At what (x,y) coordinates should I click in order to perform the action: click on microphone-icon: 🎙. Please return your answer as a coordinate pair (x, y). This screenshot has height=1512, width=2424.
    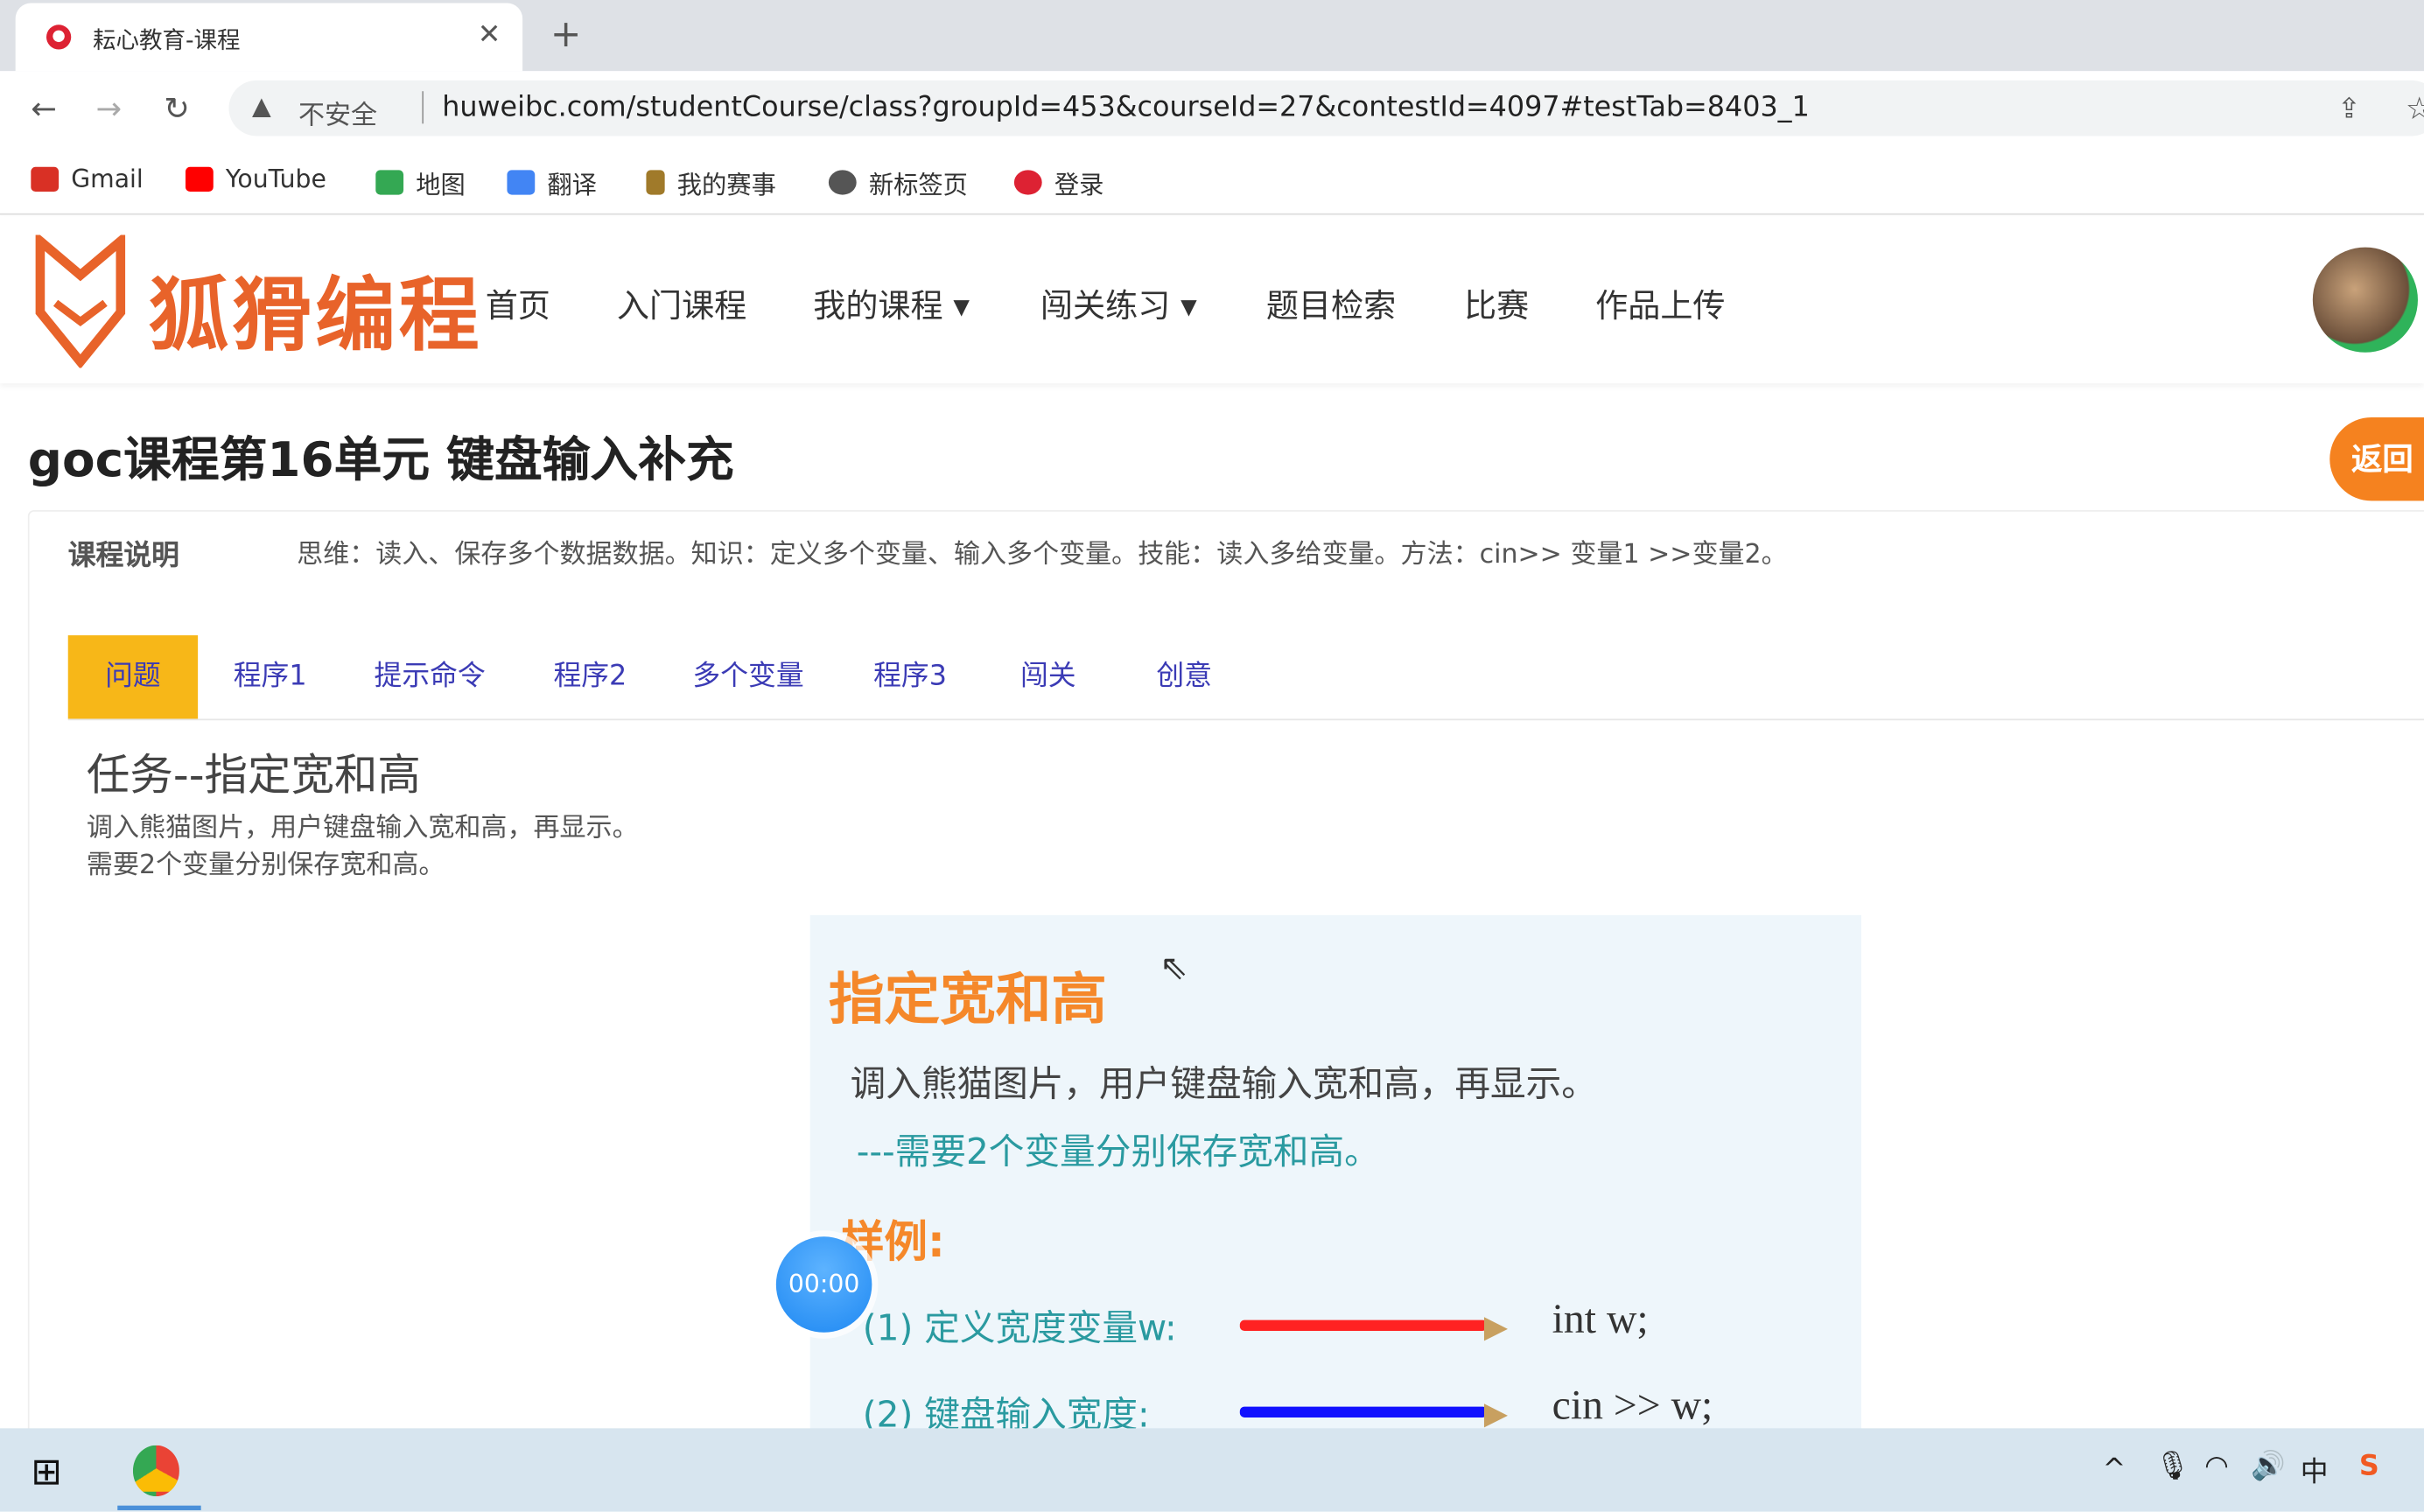
    Looking at the image, I should click on (2172, 1466).